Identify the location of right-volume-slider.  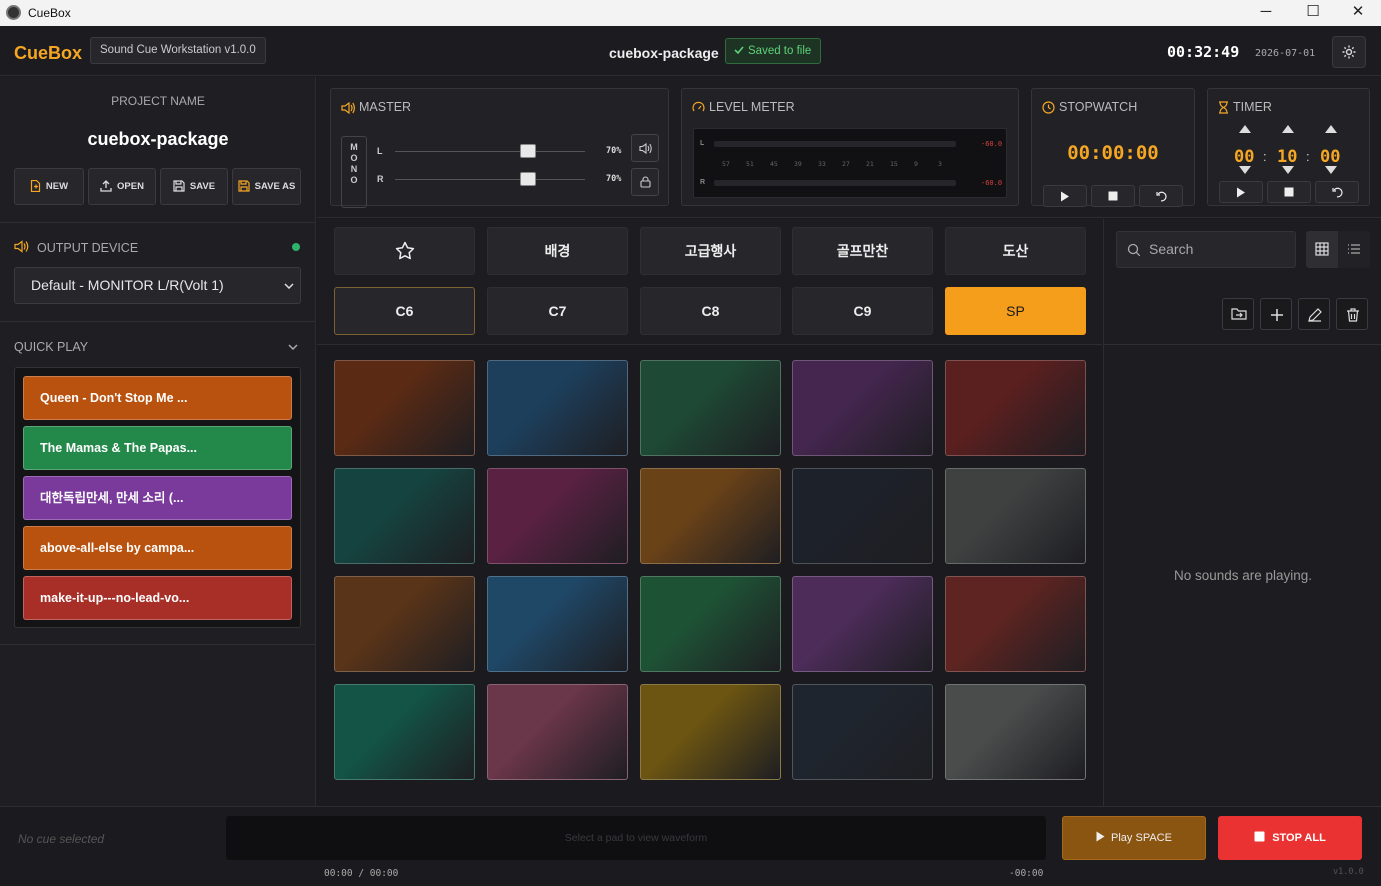
(528, 179).